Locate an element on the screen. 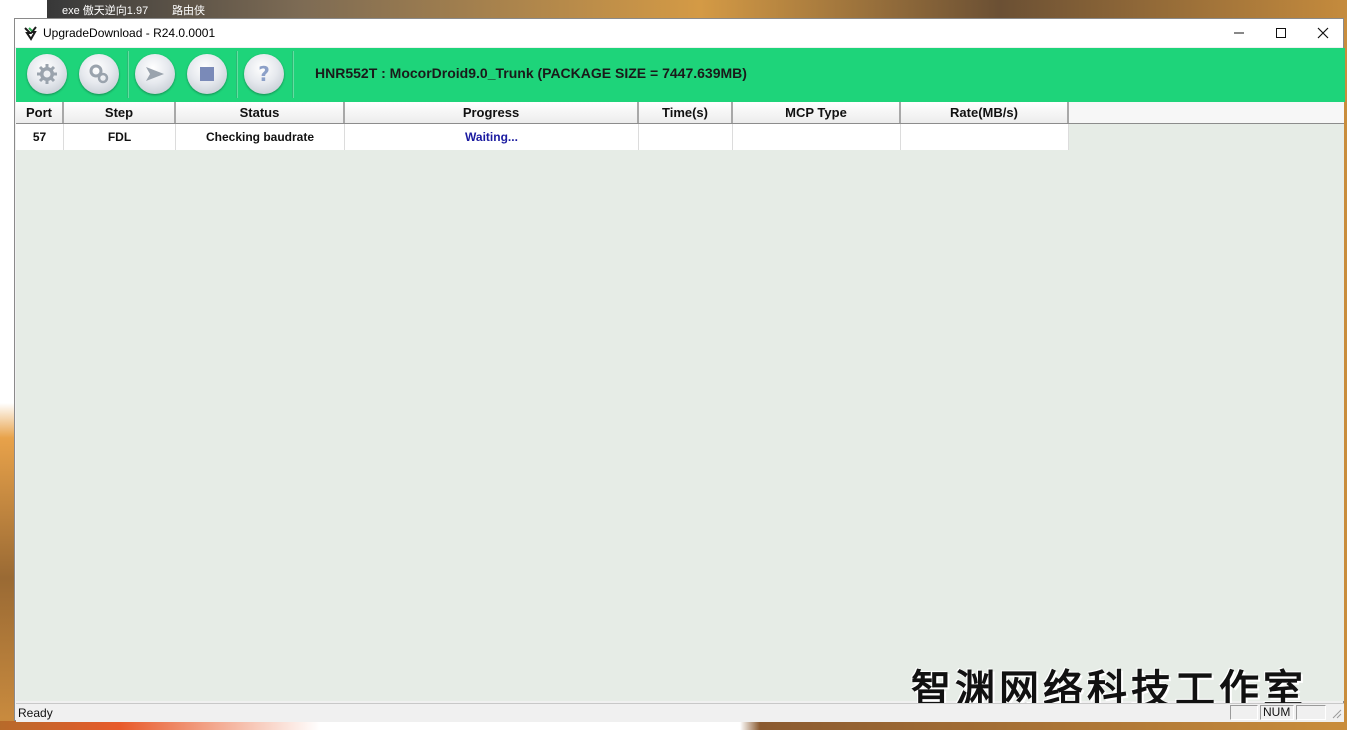 The image size is (1347, 730). start-download-button is located at coordinates (155, 74).